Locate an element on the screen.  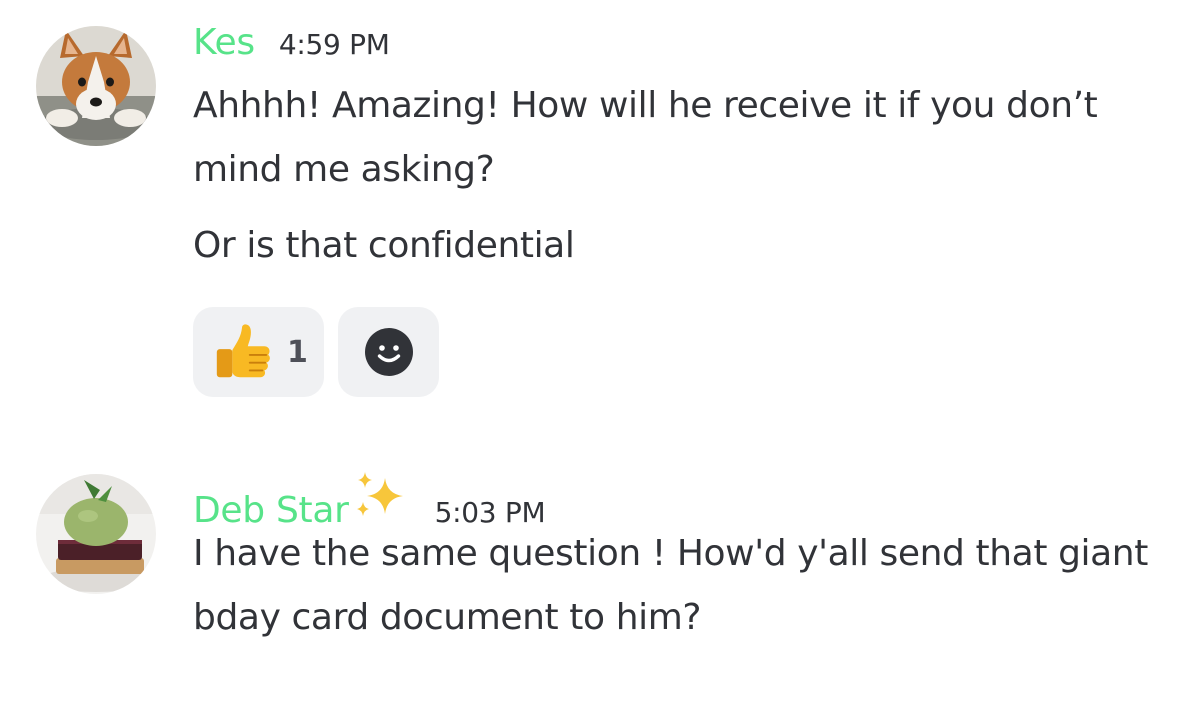
message-text: Or is that confidential is located at coordinates (384, 245).